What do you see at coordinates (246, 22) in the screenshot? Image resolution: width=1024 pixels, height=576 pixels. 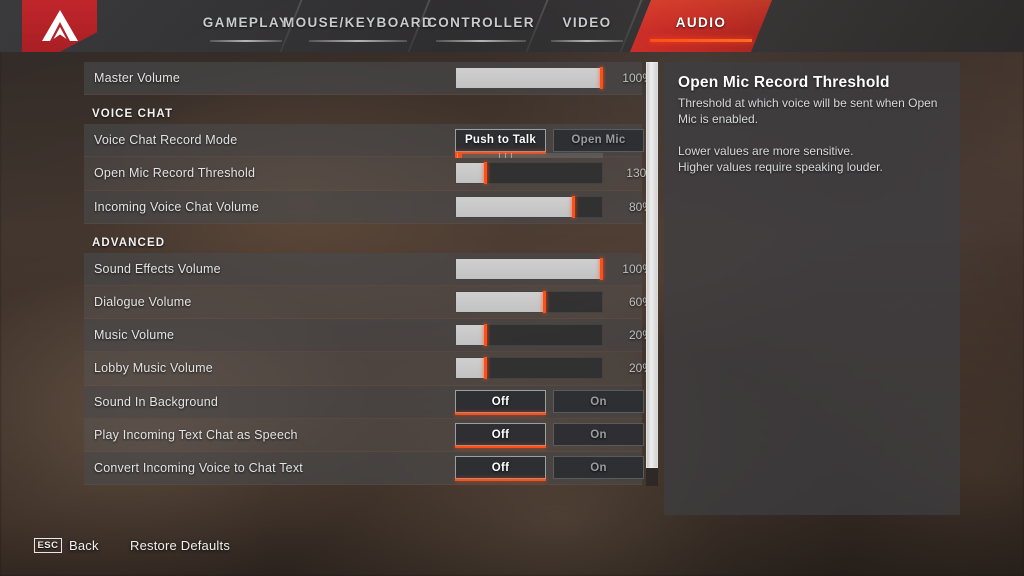 I see `tab-label: GAMEPLAY` at bounding box center [246, 22].